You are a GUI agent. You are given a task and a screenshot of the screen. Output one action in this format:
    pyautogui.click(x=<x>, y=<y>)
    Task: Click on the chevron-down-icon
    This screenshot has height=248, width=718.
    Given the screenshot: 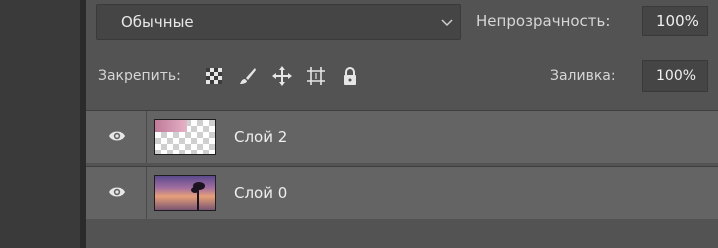 What is the action you would take?
    pyautogui.click(x=447, y=23)
    